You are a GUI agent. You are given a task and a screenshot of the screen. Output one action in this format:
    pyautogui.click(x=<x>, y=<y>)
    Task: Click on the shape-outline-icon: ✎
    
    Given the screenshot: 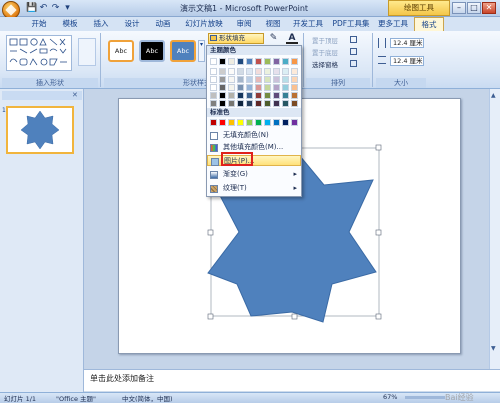 What is the action you would take?
    pyautogui.click(x=273, y=38)
    